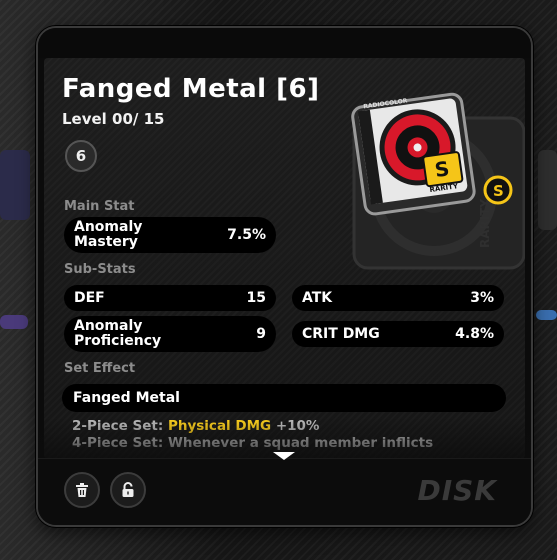 The image size is (557, 560). Describe the element at coordinates (170, 334) in the screenshot. I see `sub-stat-row: Anomaly Proficiency 9` at that location.